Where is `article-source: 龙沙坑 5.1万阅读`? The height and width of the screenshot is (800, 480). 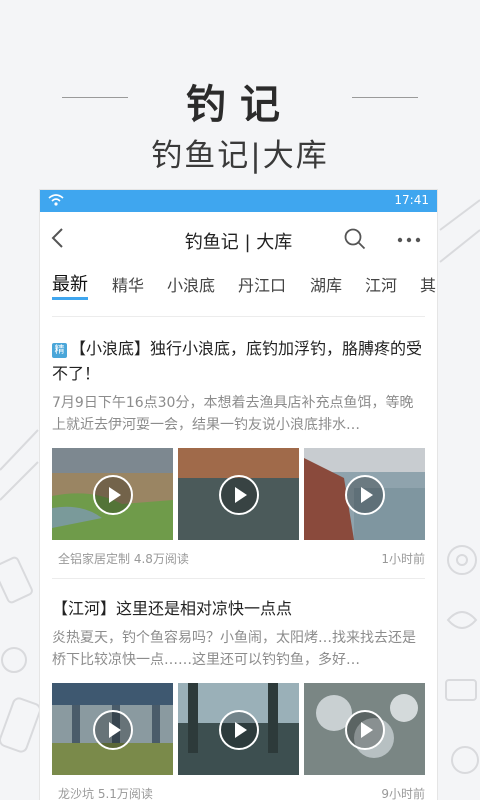 article-source: 龙沙坑 5.1万阅读 is located at coordinates (105, 793).